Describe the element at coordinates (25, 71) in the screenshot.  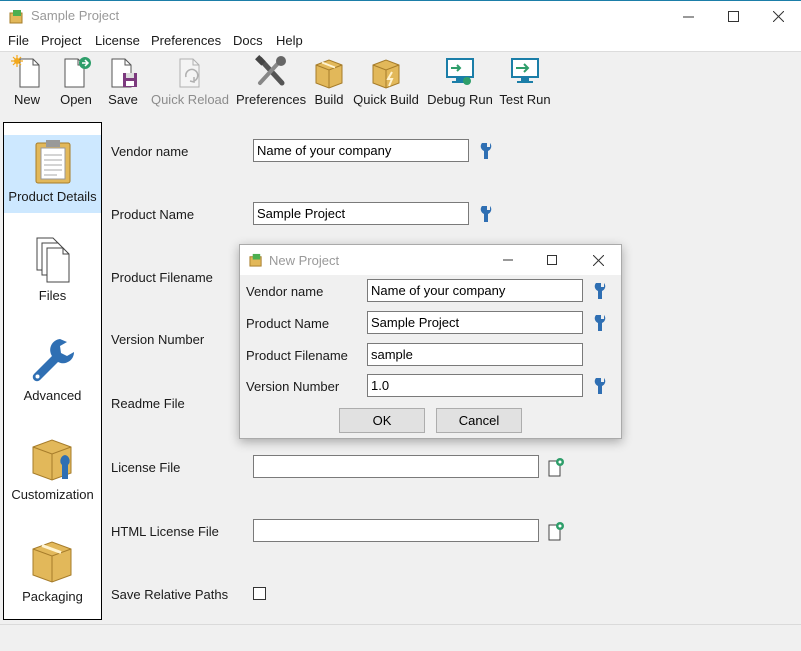
I see `new-file-icon` at that location.